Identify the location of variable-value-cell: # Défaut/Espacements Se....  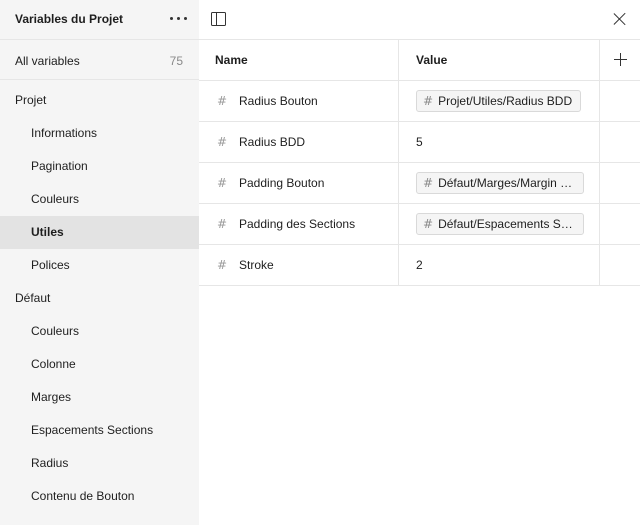
(500, 224).